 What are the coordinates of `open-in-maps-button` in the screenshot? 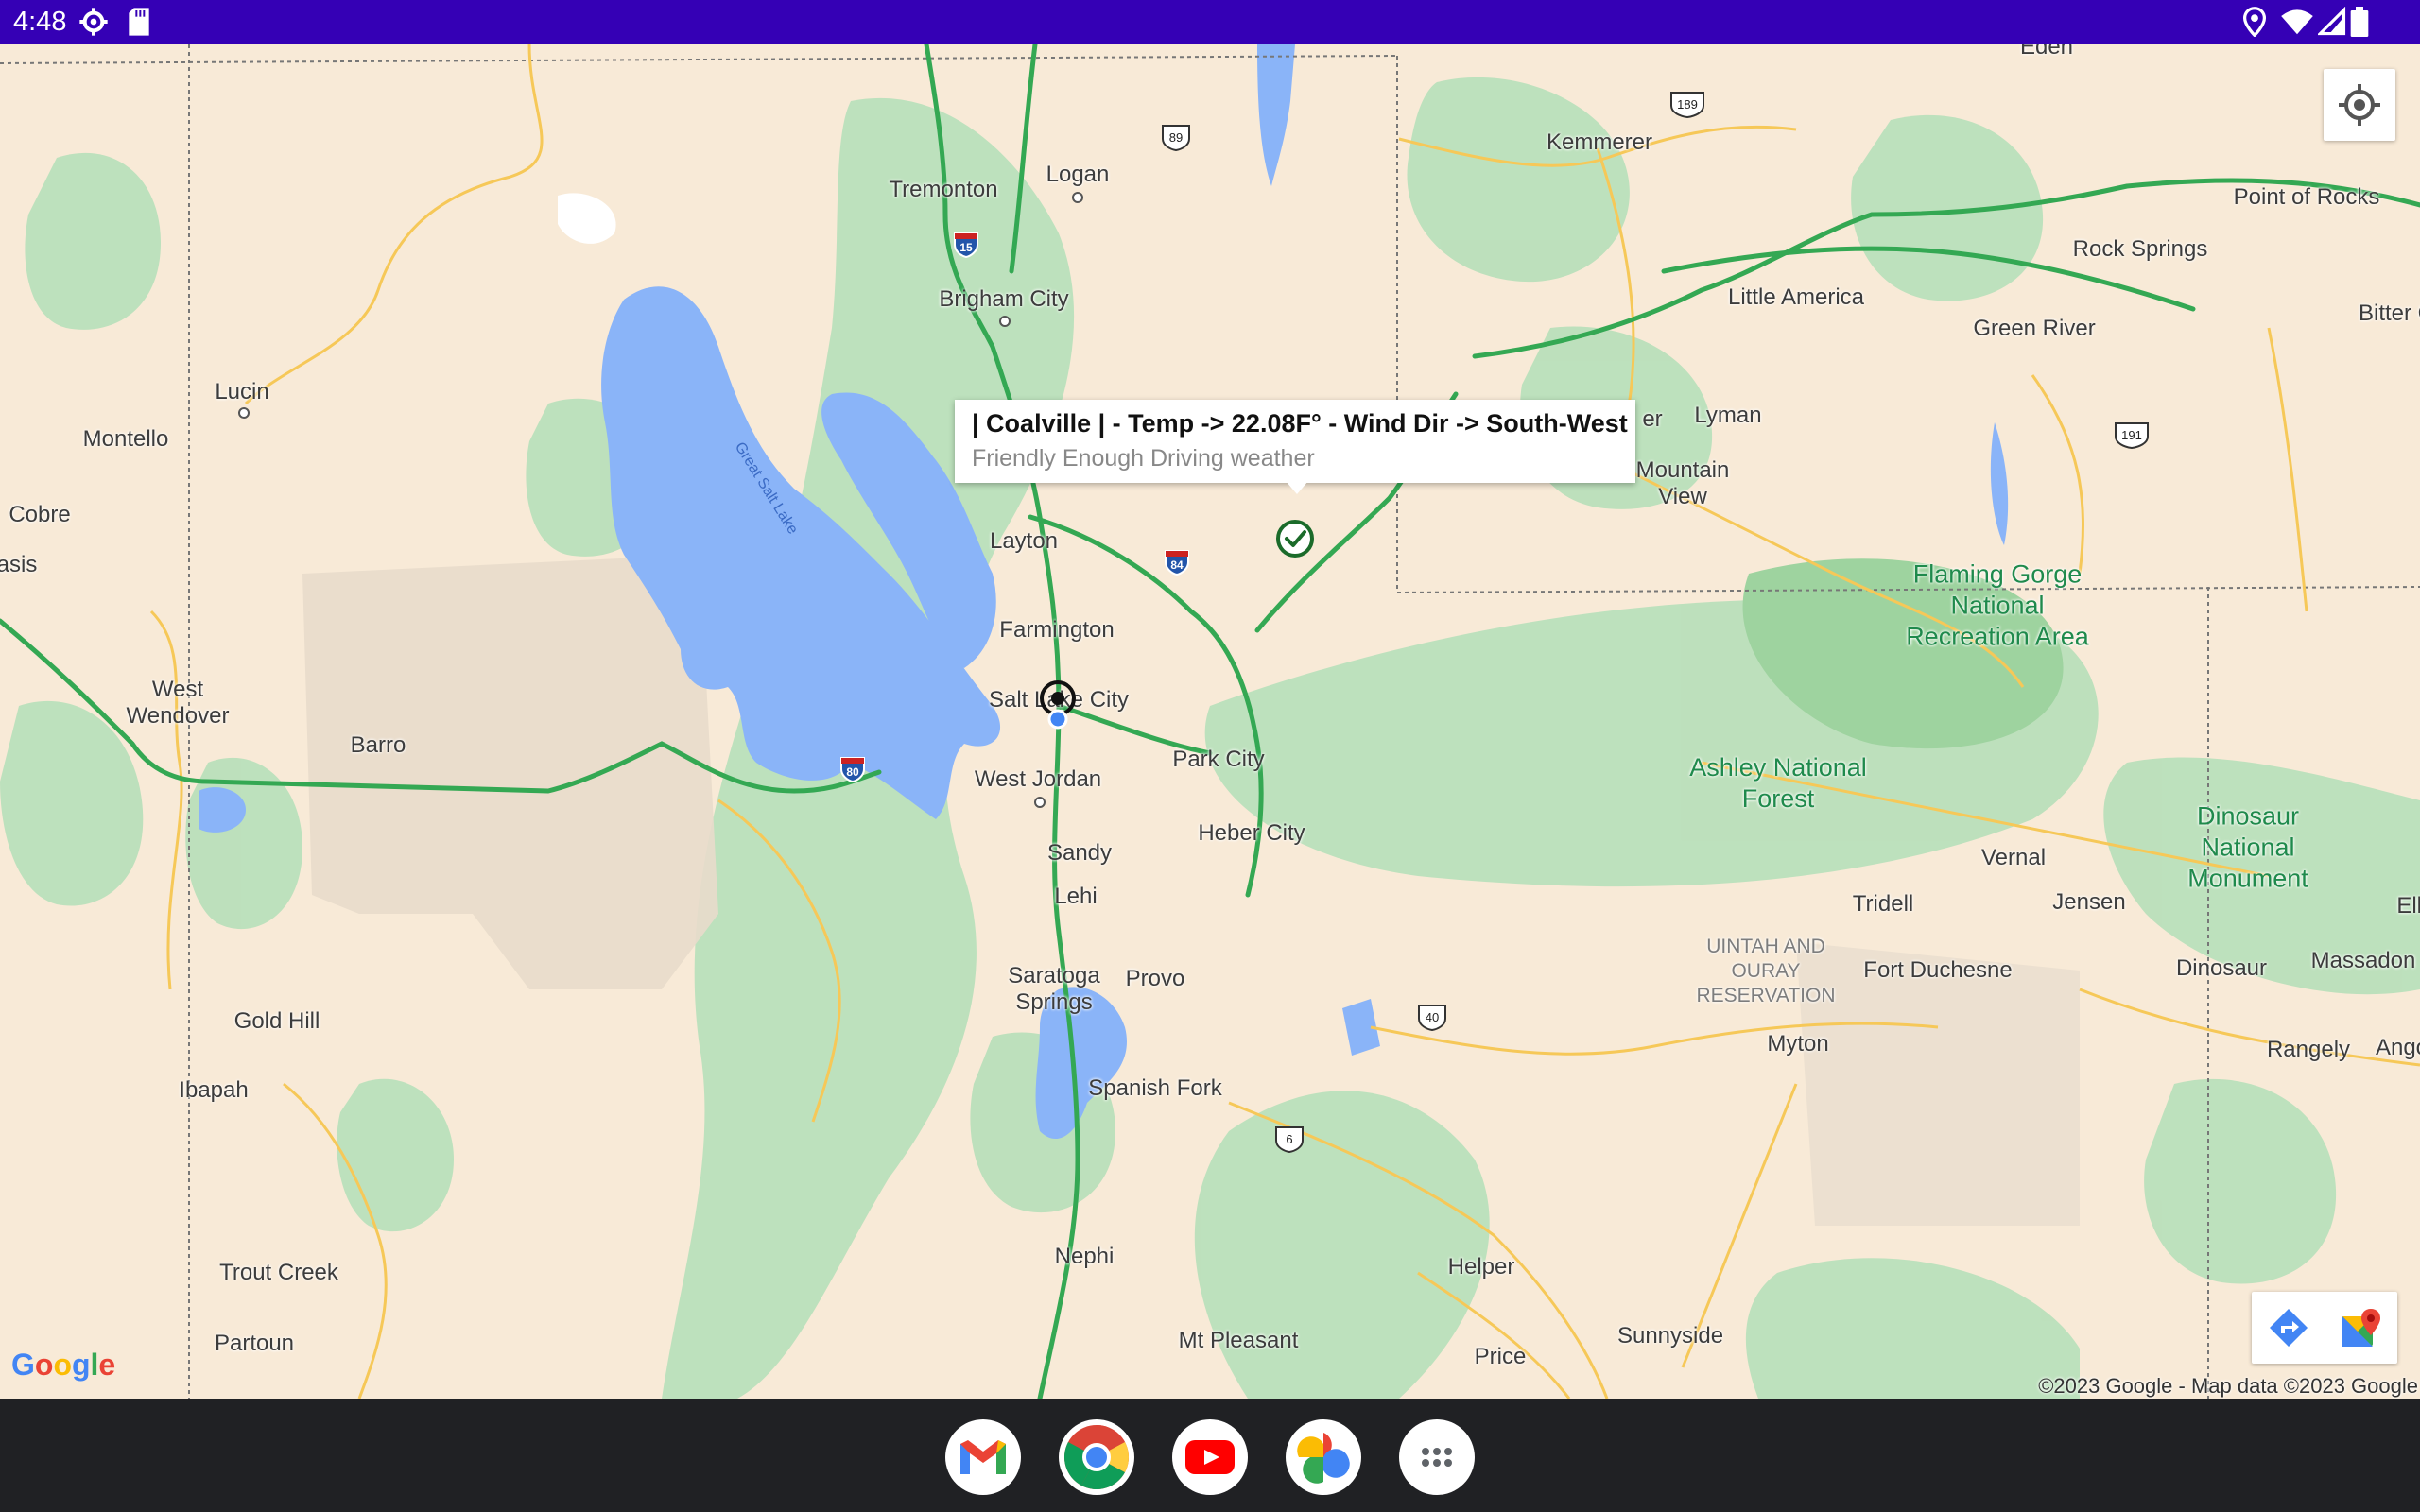 It's located at (2361, 1328).